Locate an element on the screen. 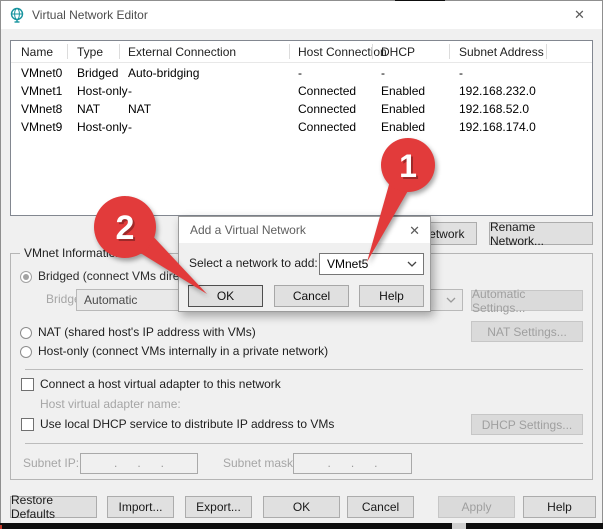 Image resolution: width=603 pixels, height=529 pixels. ok-button: OK is located at coordinates (301, 507).